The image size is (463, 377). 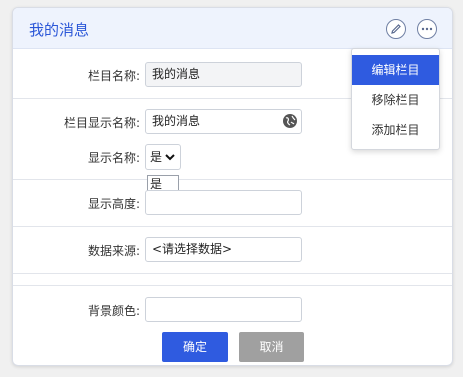 What do you see at coordinates (223, 202) in the screenshot?
I see `height-field` at bounding box center [223, 202].